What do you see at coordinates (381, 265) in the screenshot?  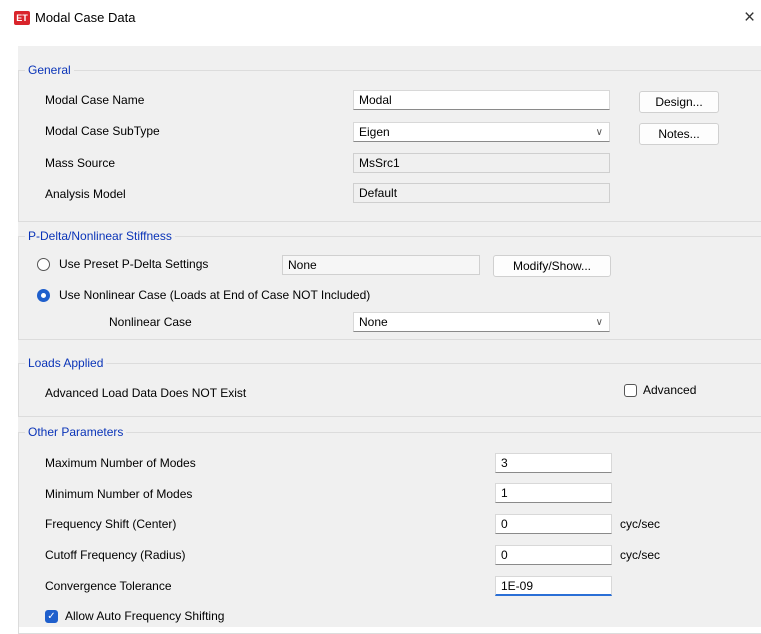 I see `preset-pdelta-field: None` at bounding box center [381, 265].